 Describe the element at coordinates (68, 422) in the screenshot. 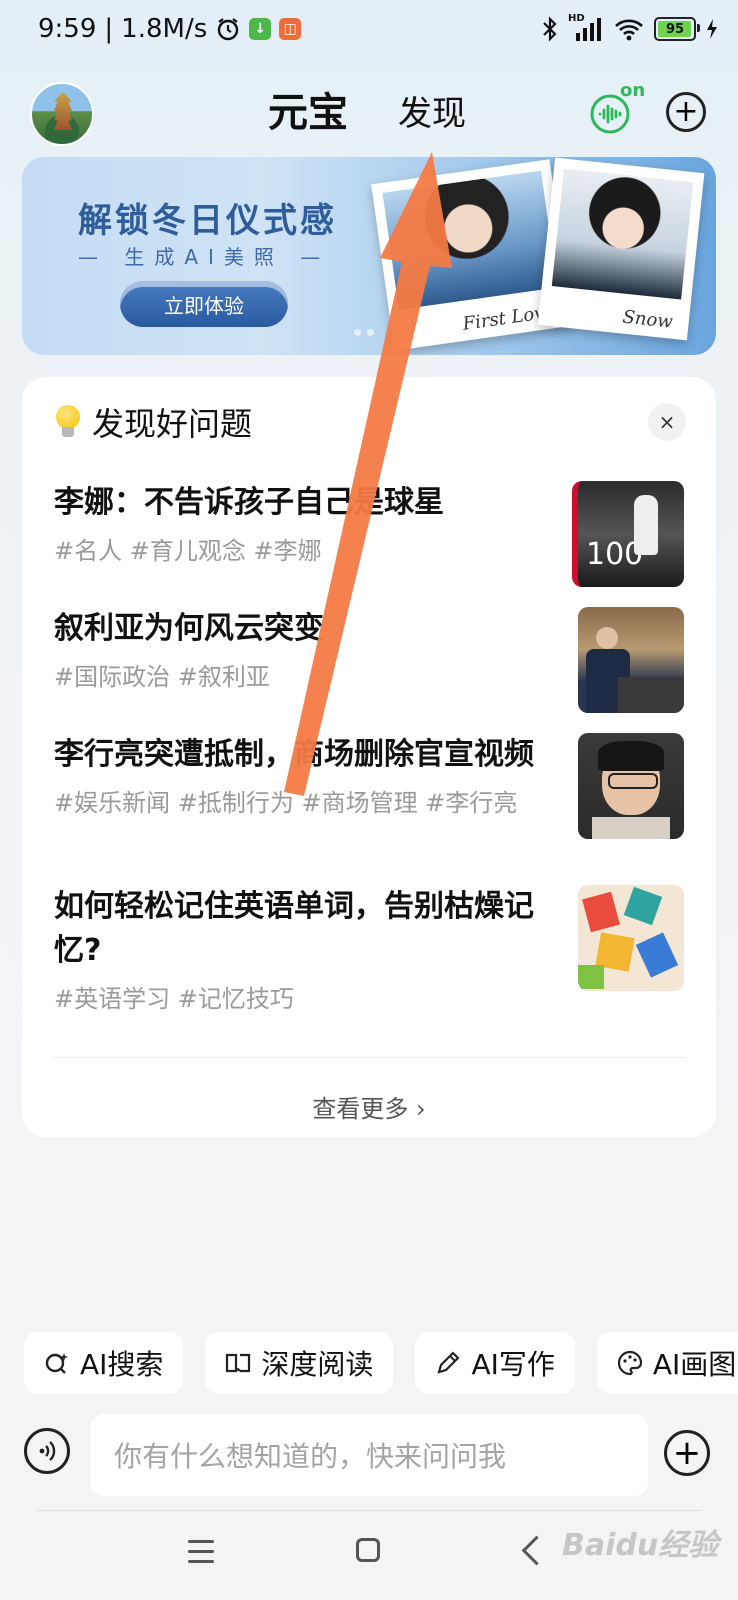

I see `lightbulb-icon` at that location.